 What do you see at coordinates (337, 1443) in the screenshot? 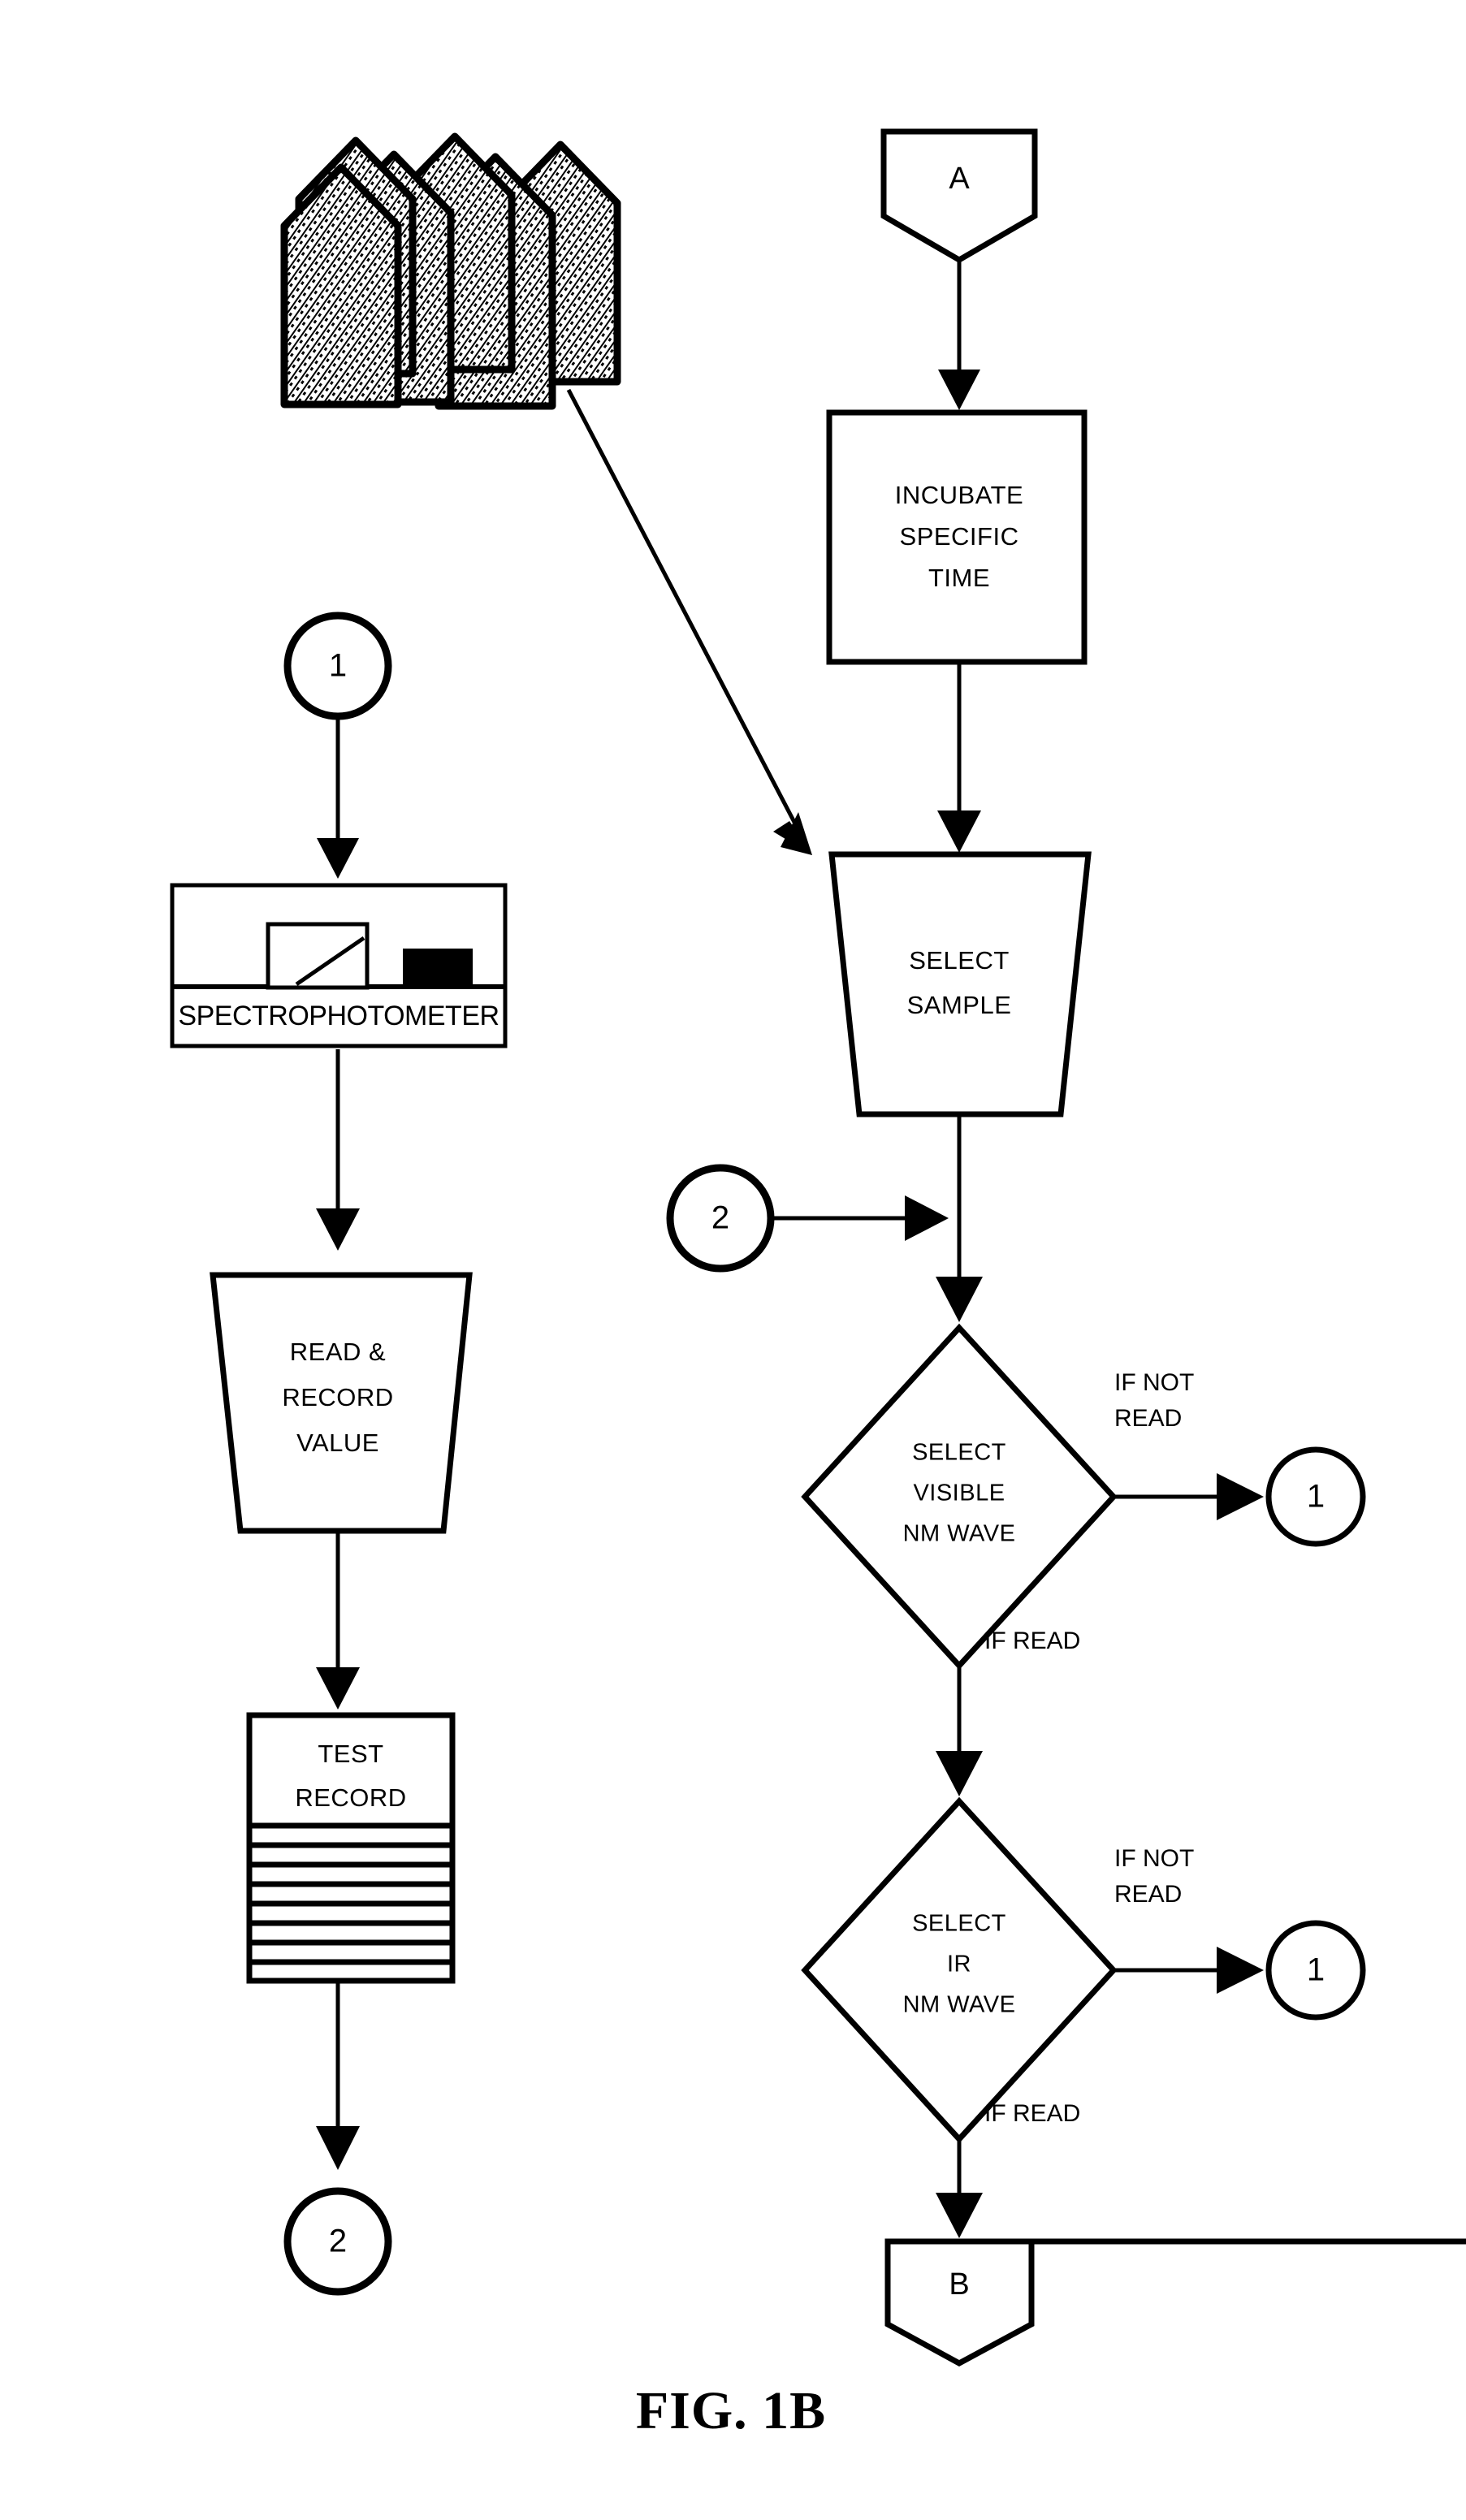
I see `read-record-line-3: VALUE` at bounding box center [337, 1443].